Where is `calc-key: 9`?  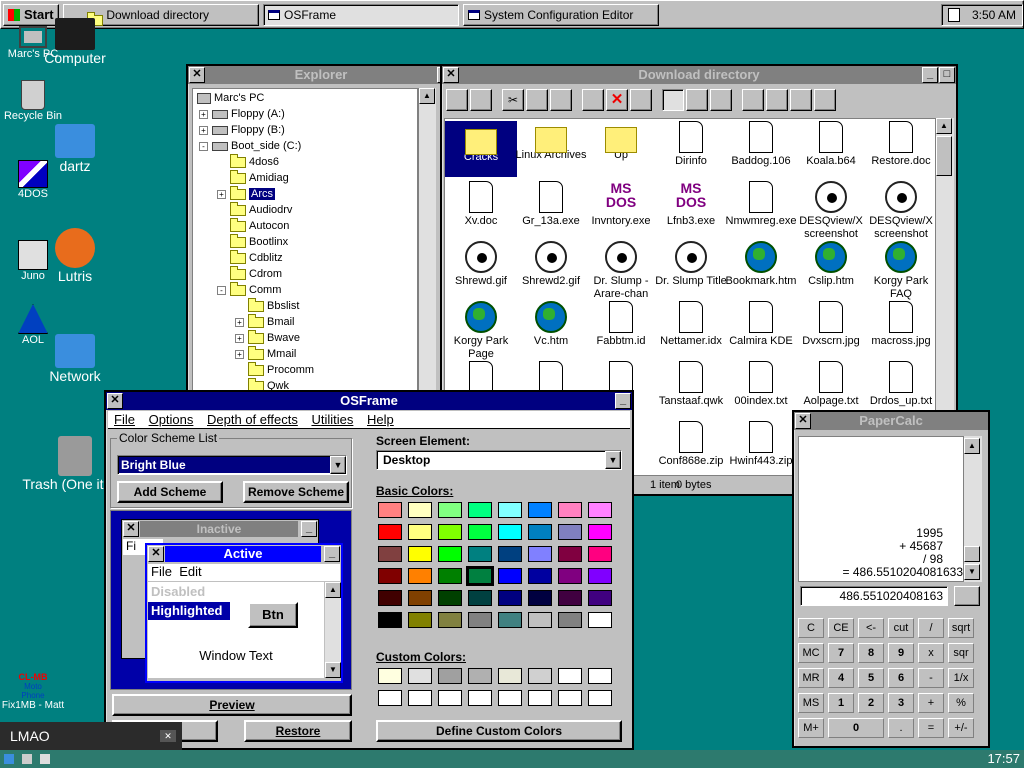 calc-key: 9 is located at coordinates (901, 653).